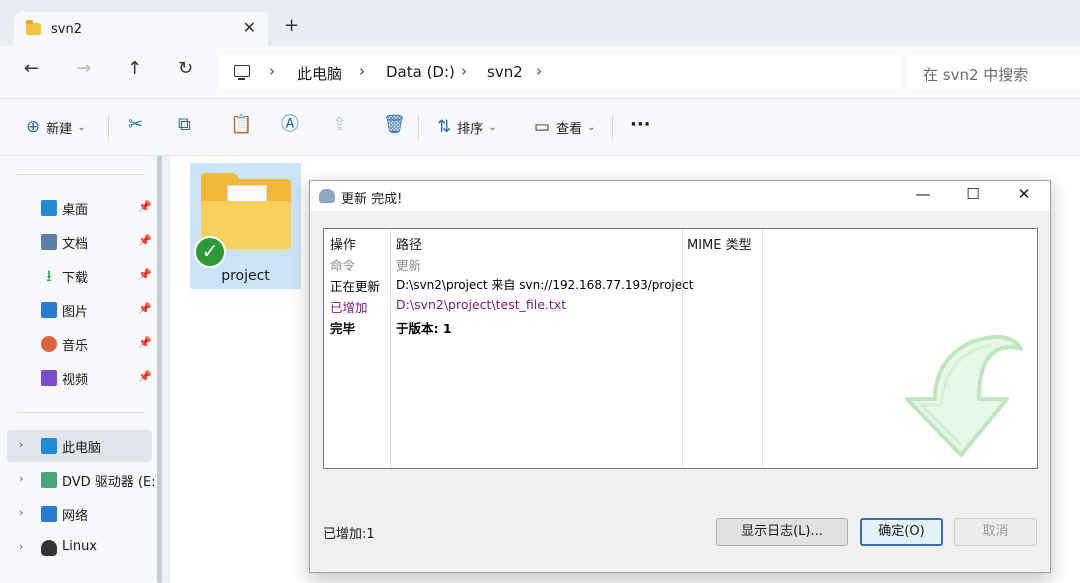 The image size is (1080, 583). What do you see at coordinates (420, 72) in the screenshot?
I see `breadcrumb-data-d: Data (D:)` at bounding box center [420, 72].